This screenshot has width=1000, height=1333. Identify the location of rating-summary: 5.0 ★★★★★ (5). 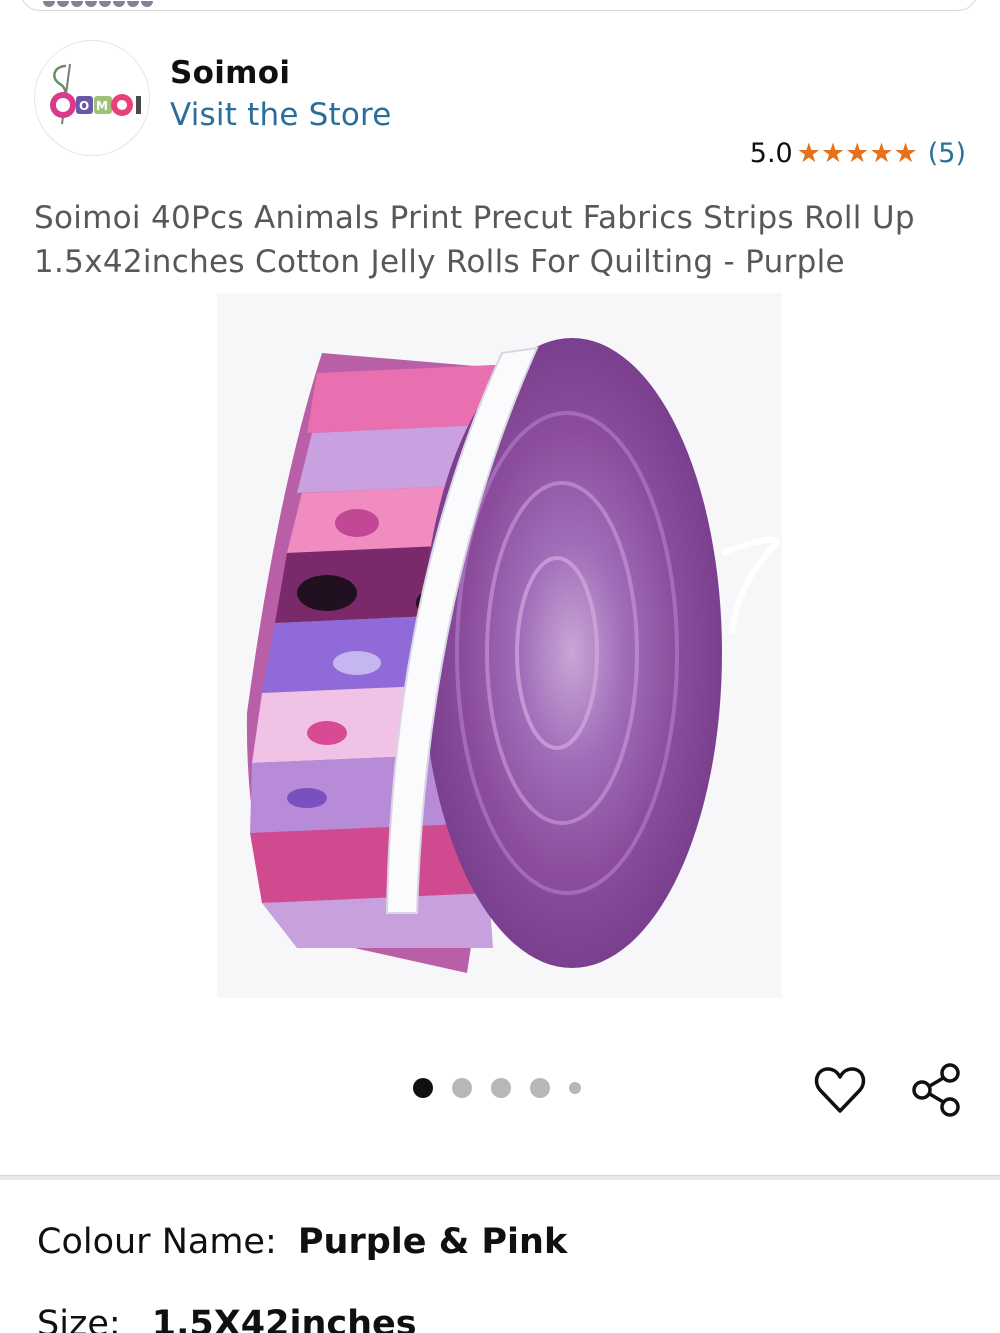
(858, 153).